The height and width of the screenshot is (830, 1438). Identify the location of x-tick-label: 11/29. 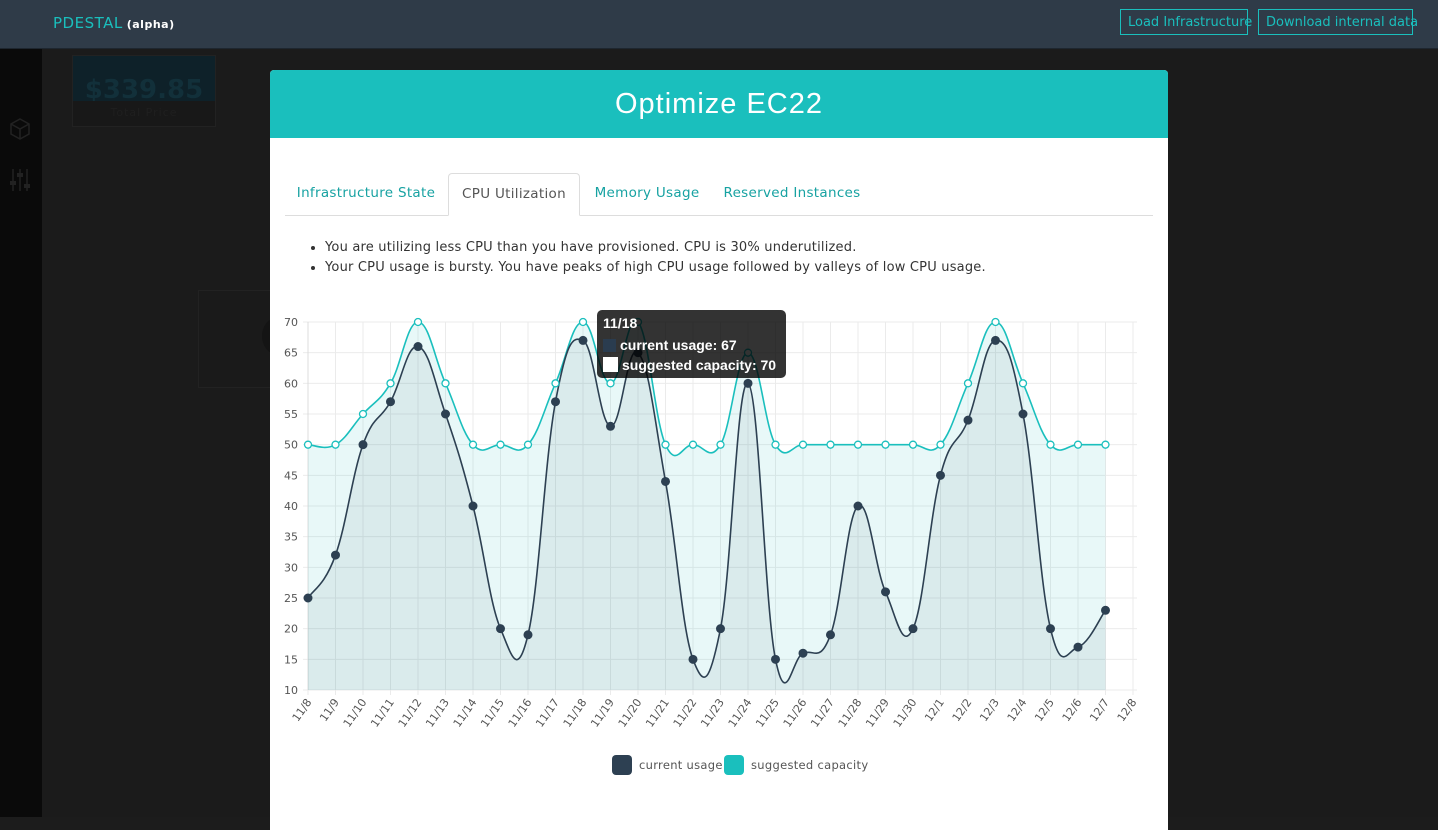
(877, 712).